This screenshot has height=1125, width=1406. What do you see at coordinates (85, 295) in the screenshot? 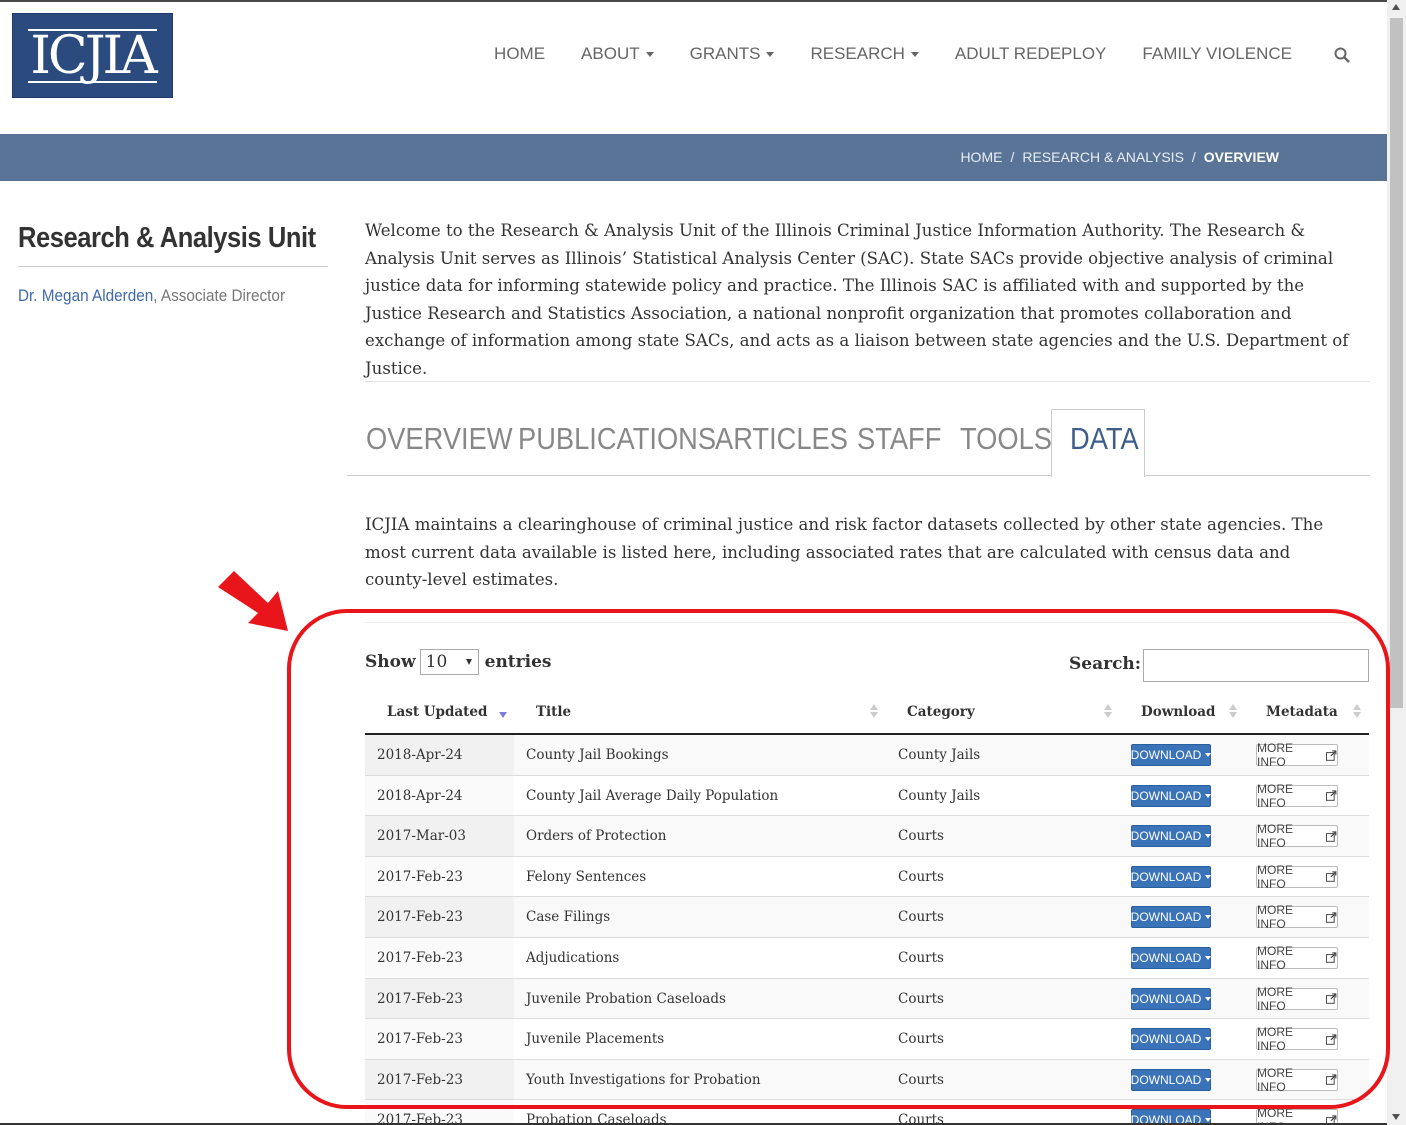
I see `director-link: Dr. Megan Alderden` at bounding box center [85, 295].